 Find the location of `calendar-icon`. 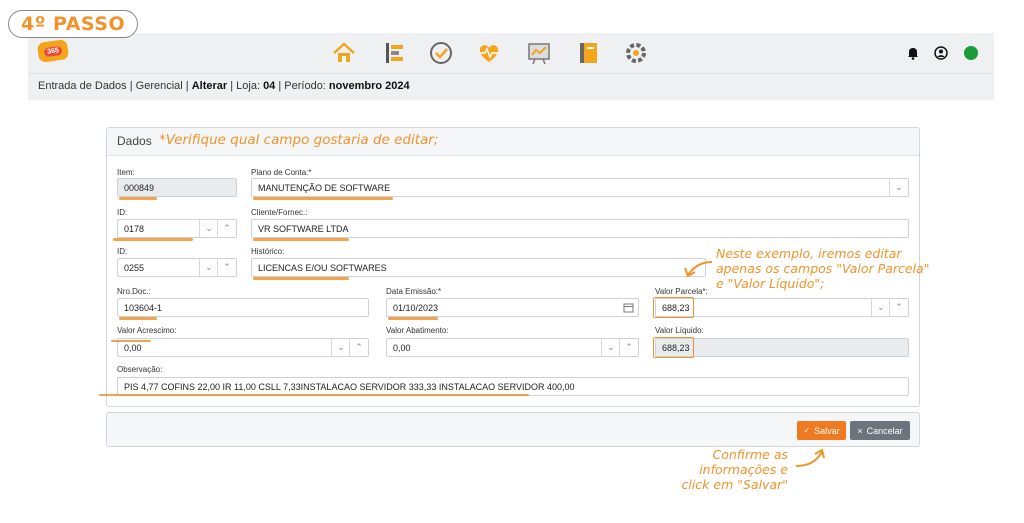

calendar-icon is located at coordinates (628, 307).